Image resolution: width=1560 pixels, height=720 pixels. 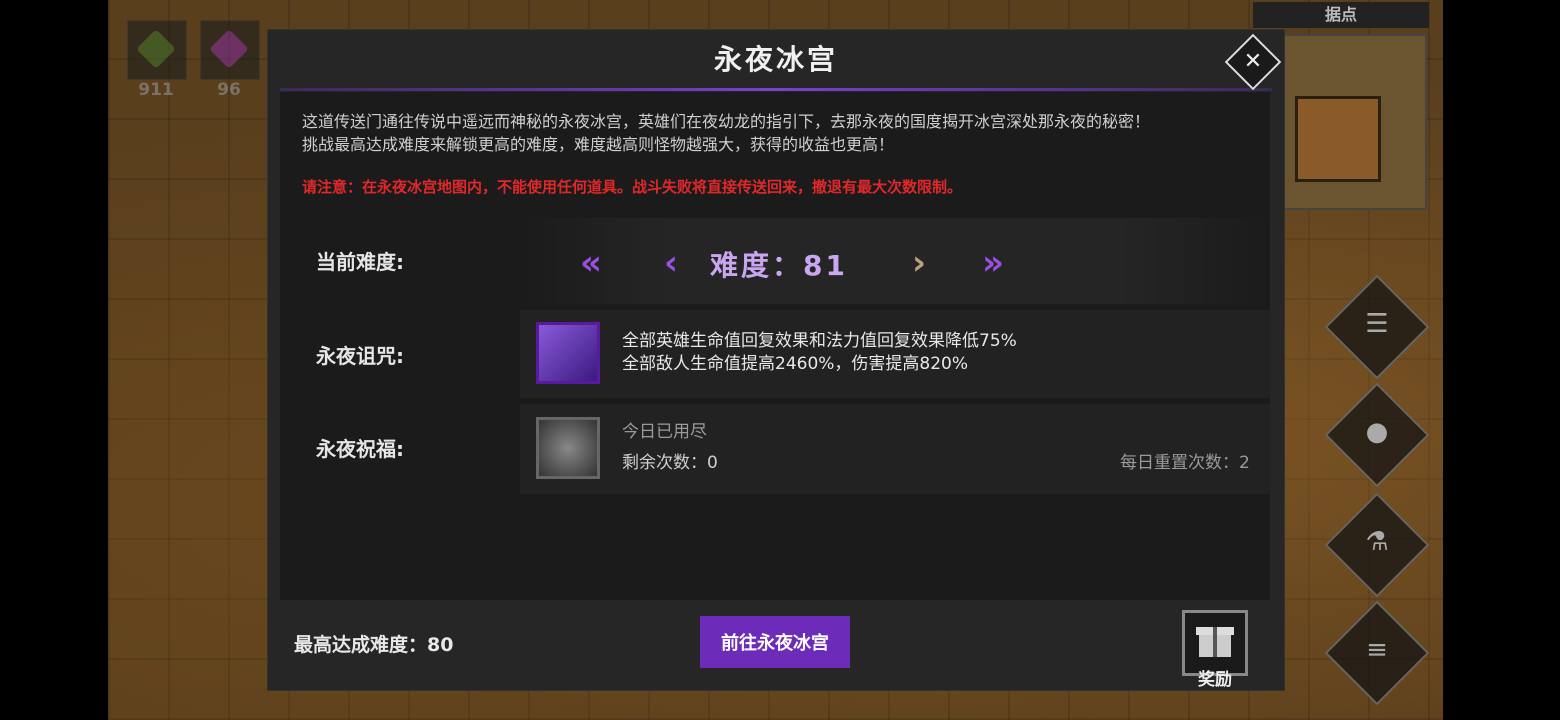 I want to click on blessing-label: 永夜祝福:, so click(x=360, y=449).